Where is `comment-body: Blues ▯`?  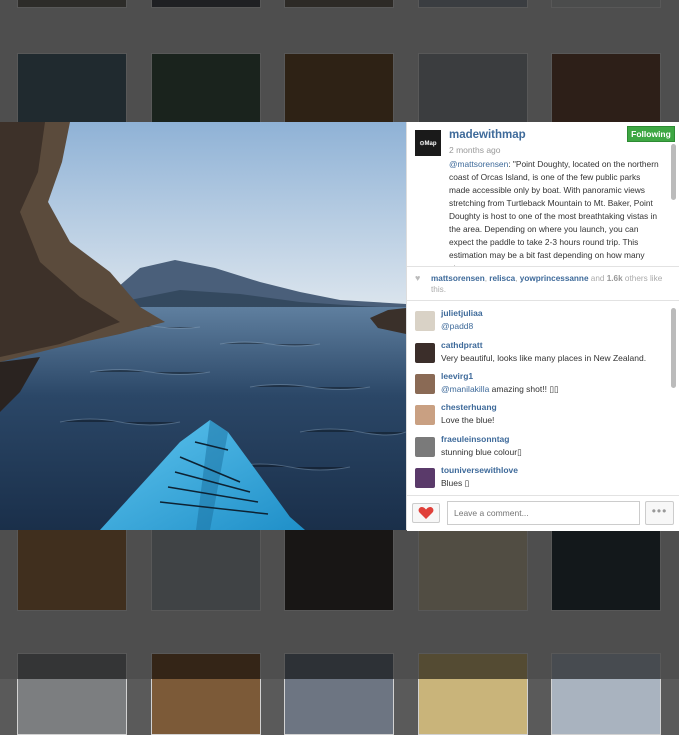 comment-body: Blues ▯ is located at coordinates (455, 483).